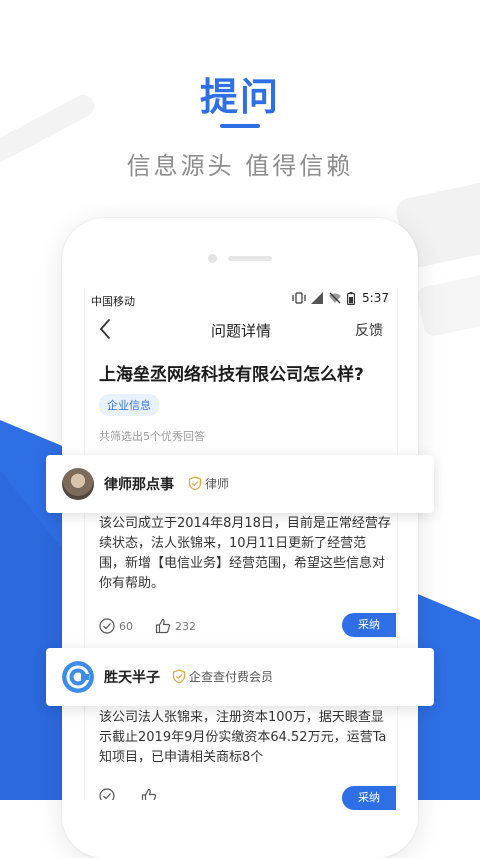 Image resolution: width=480 pixels, height=858 pixels. I want to click on promo-subtitle: 信息源头 值得信赖, so click(240, 166).